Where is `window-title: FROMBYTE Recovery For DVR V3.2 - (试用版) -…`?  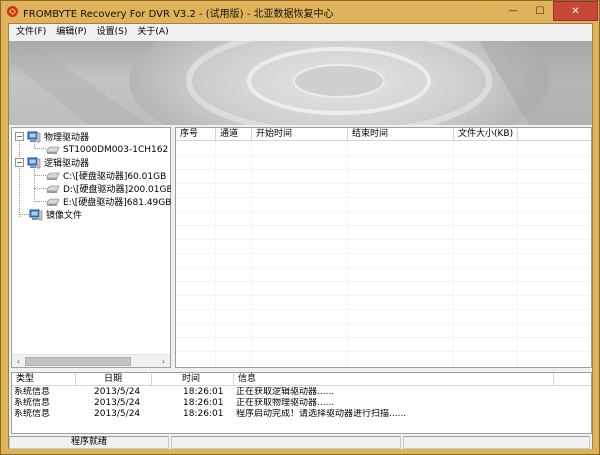
window-title: FROMBYTE Recovery For DVR V3.2 - (试用版) -… is located at coordinates (178, 14).